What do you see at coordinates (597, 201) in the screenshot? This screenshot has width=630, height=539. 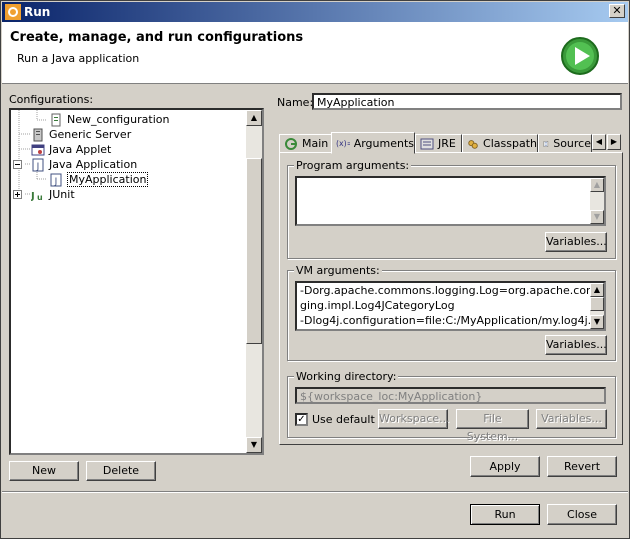 I see `program-arguments-scrollbar: ▲ ▼` at bounding box center [597, 201].